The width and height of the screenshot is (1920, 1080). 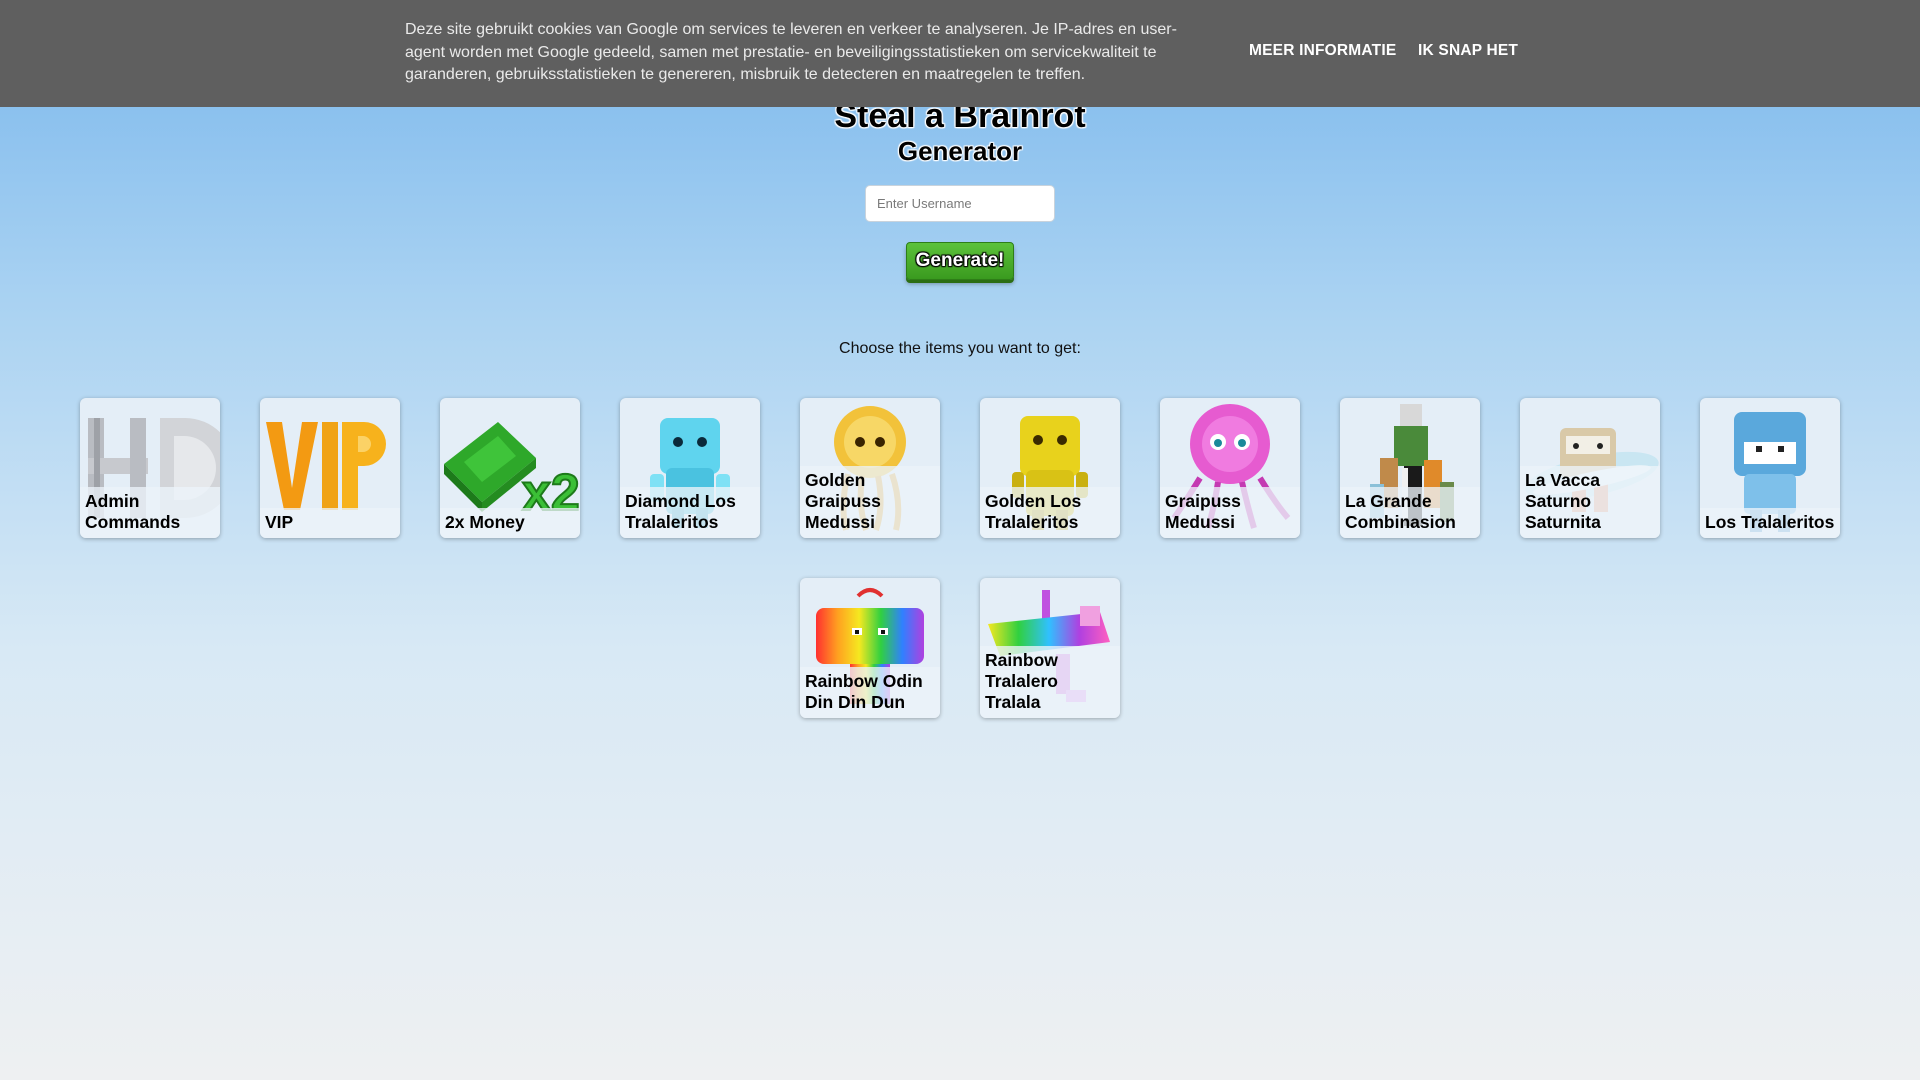 I want to click on item-card-golden-graipuss-medussi: Golden Graipuss Medussi, so click(x=870, y=468).